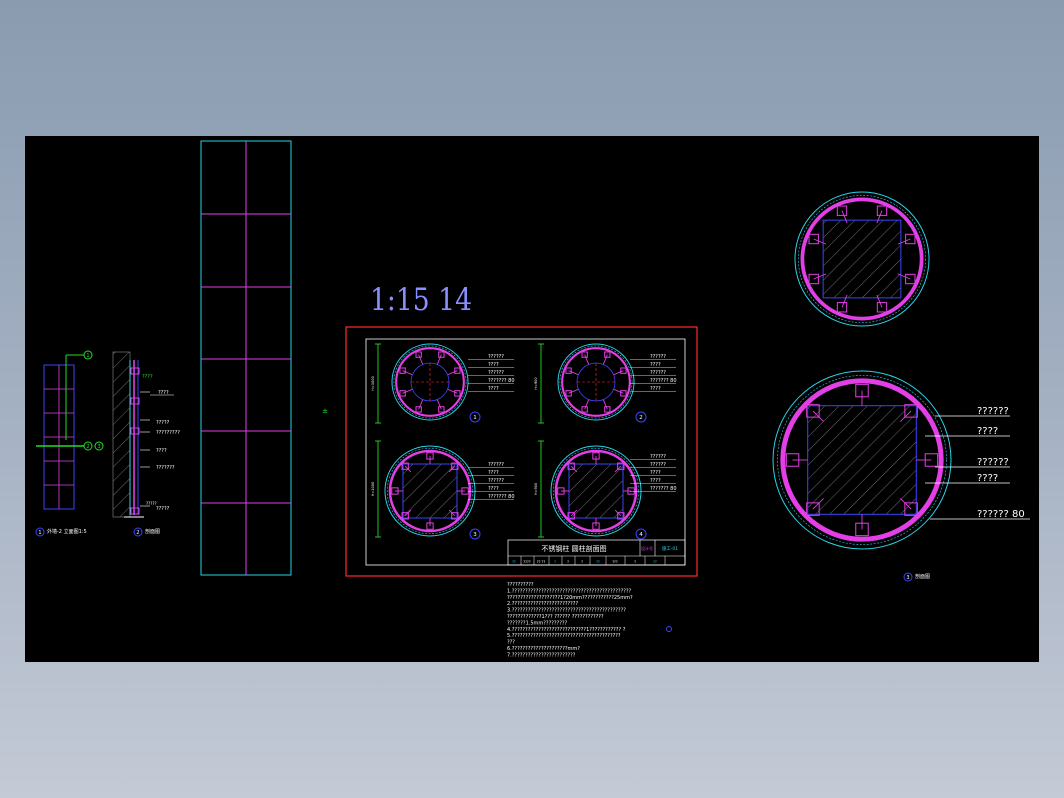  What do you see at coordinates (641, 535) in the screenshot?
I see `section-number: 4` at bounding box center [641, 535].